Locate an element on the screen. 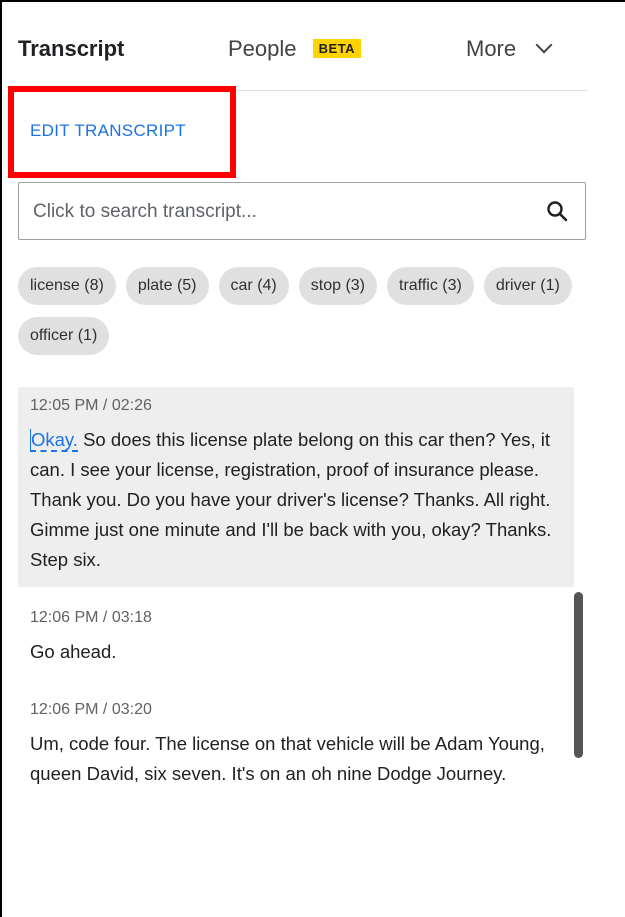 This screenshot has height=917, width=625. entry-timestamp: 12:06 PM / 03:18 is located at coordinates (296, 618).